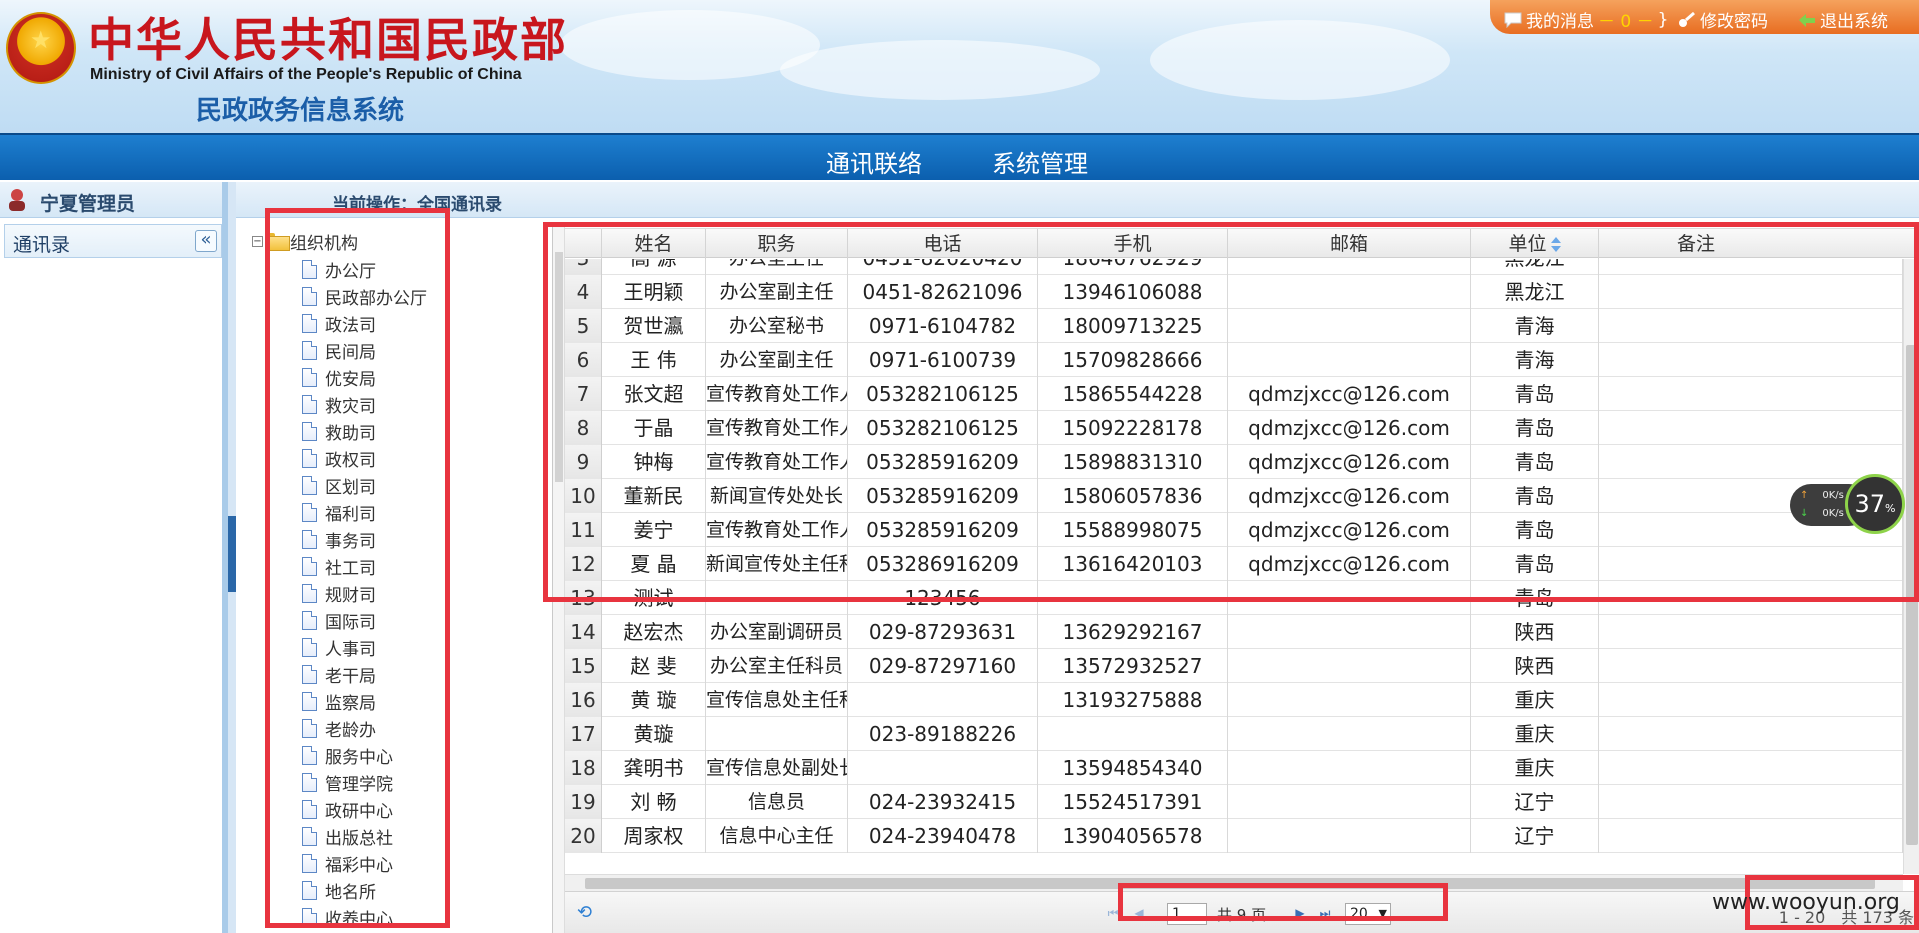  What do you see at coordinates (874, 161) in the screenshot?
I see `nav-item-contacts: 通讯联络` at bounding box center [874, 161].